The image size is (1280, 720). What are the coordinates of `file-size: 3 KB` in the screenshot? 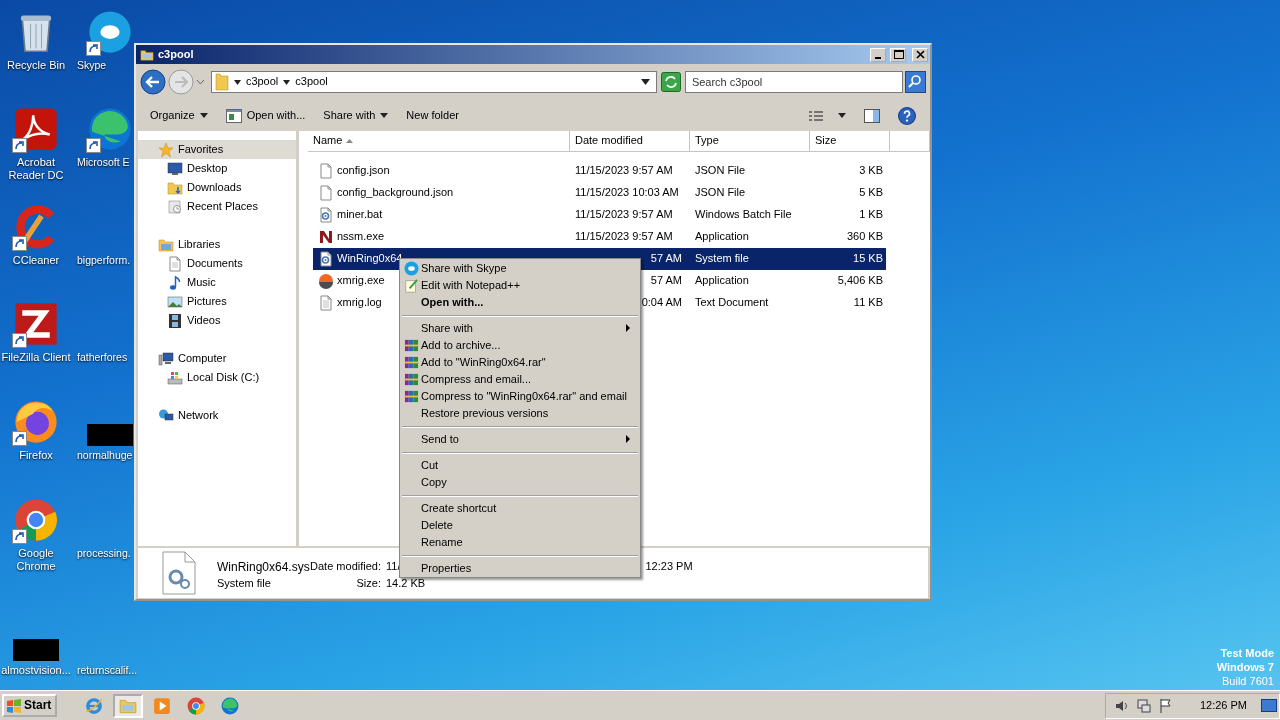 It's located at (871, 171).